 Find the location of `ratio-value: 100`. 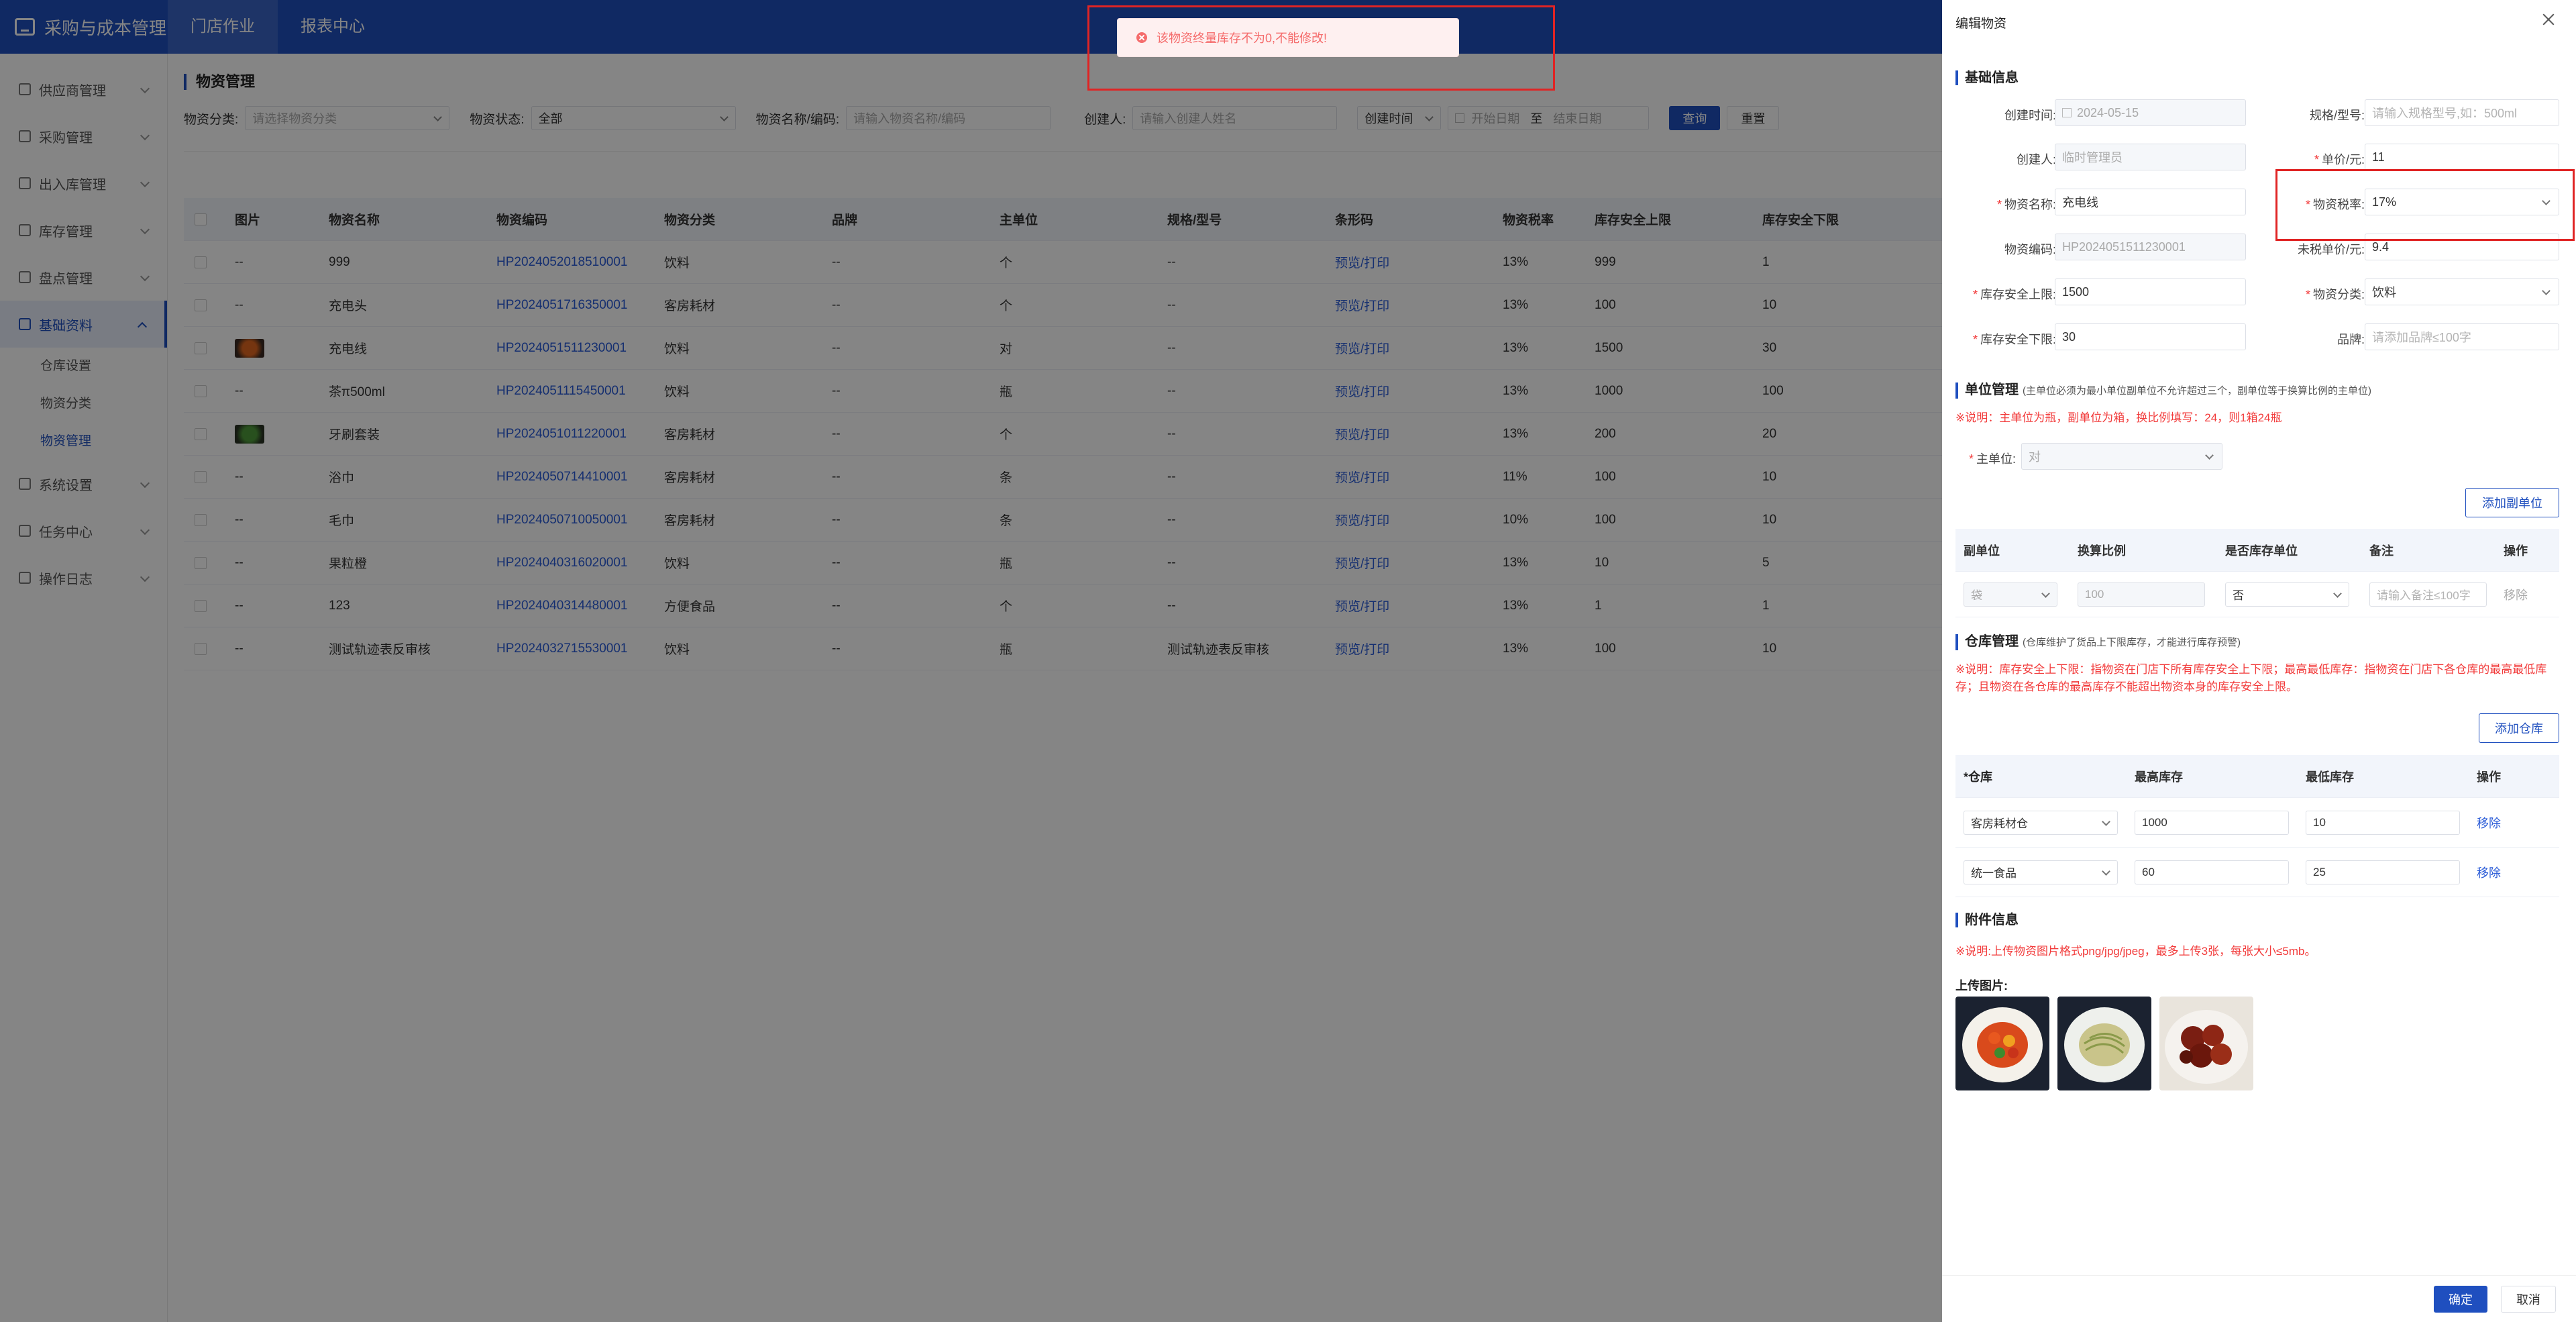

ratio-value: 100 is located at coordinates (2094, 594).